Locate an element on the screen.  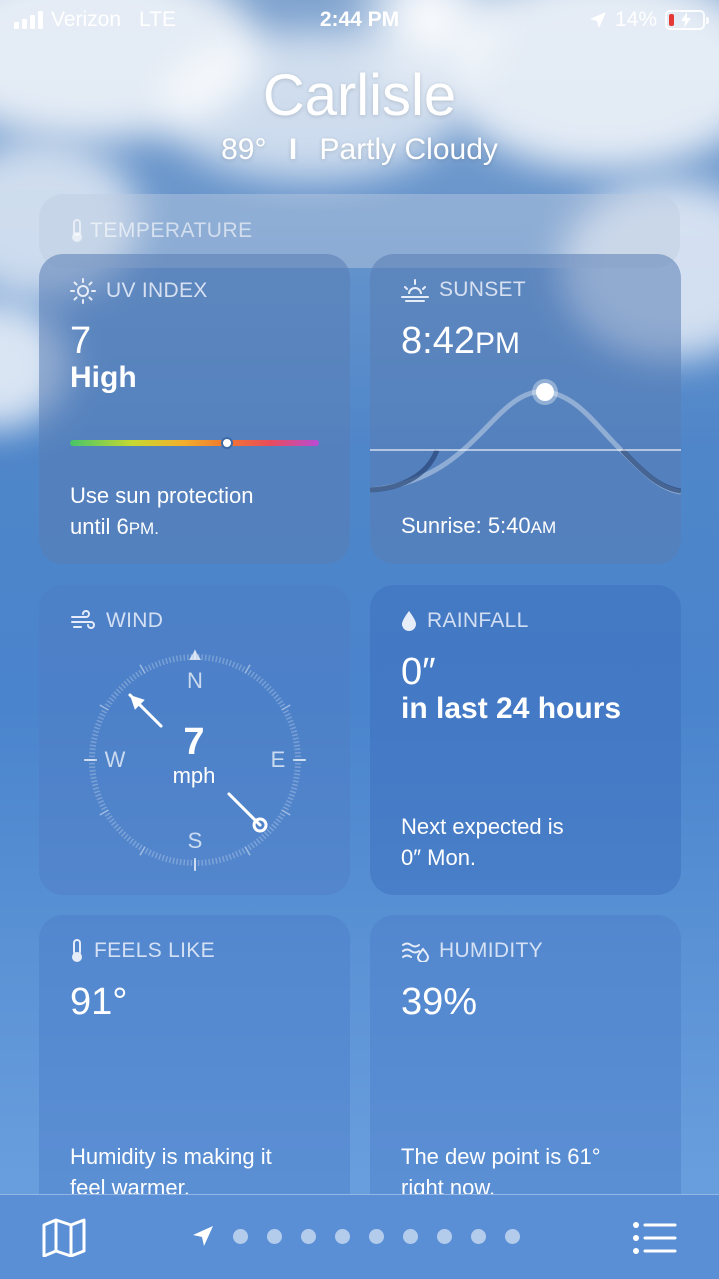
wind-icon is located at coordinates (83, 619).